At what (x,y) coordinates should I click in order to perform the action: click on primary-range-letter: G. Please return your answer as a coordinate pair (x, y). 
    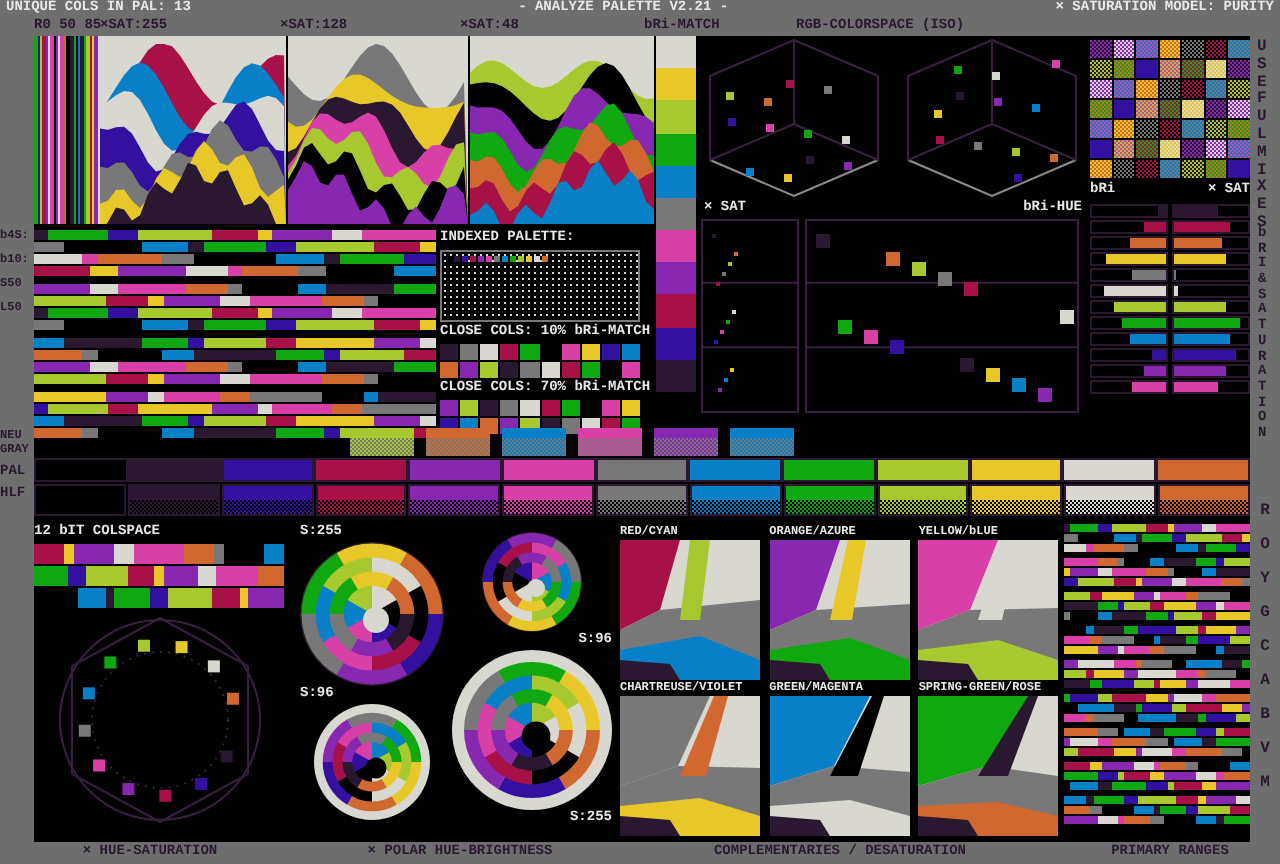
    Looking at the image, I should click on (1265, 613).